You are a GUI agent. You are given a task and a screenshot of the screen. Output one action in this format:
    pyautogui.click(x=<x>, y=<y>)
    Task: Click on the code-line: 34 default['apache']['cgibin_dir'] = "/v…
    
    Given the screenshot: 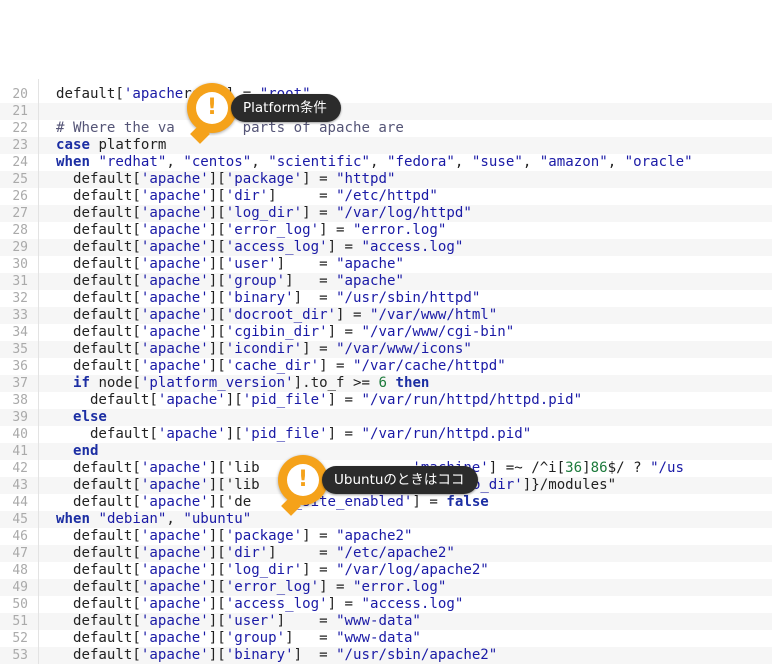 What is the action you would take?
    pyautogui.click(x=386, y=332)
    